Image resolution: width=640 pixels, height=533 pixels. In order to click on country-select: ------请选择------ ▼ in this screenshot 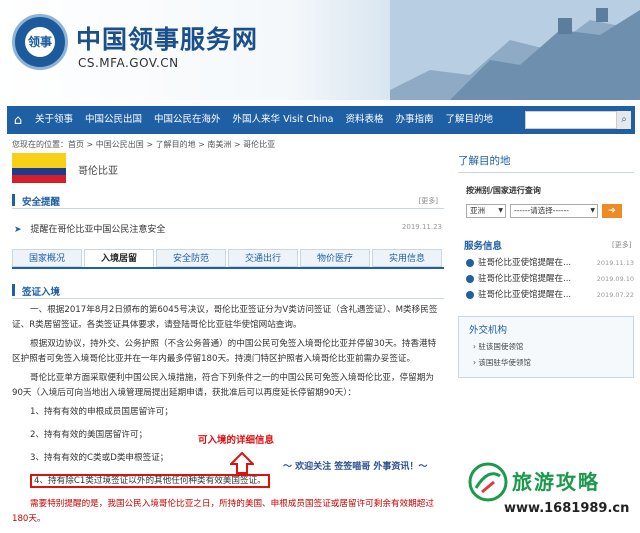, I will do `click(554, 211)`.